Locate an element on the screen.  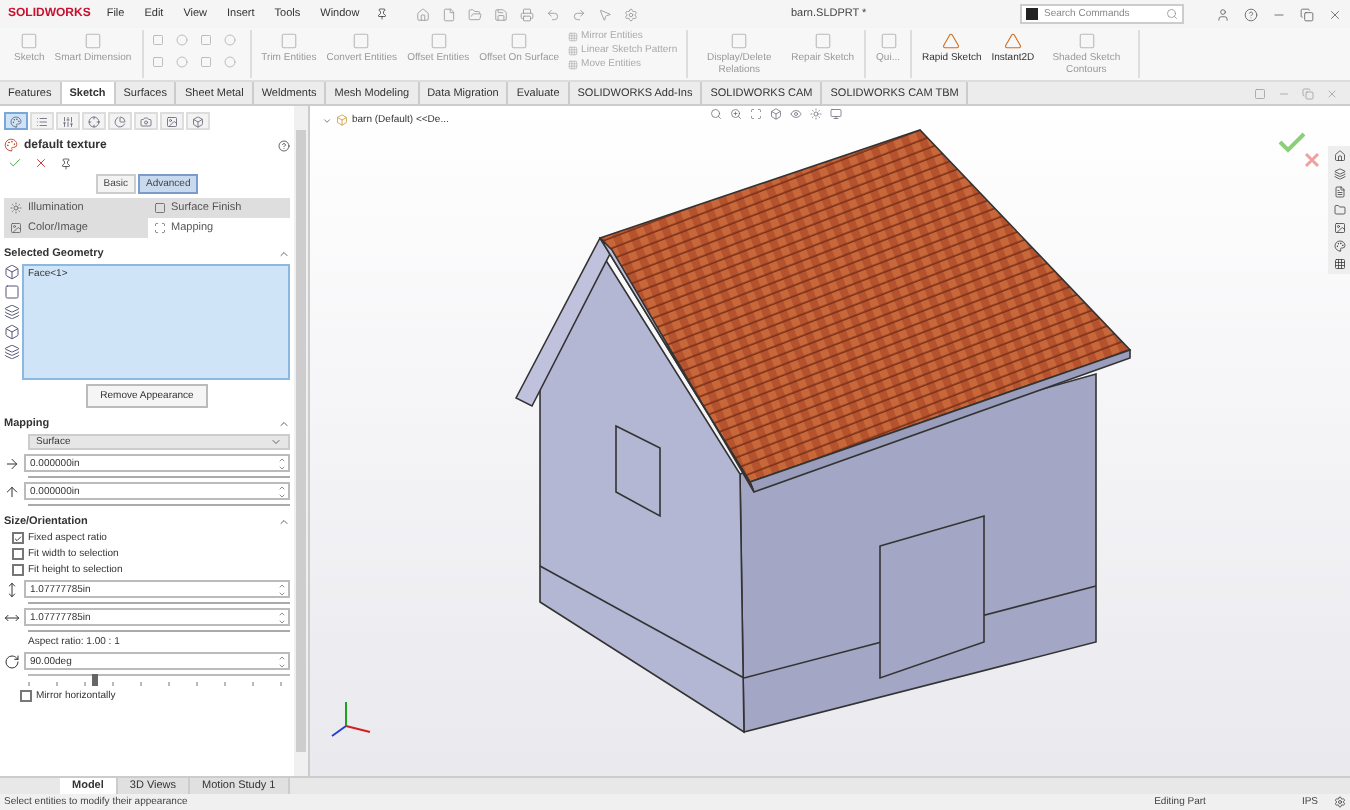
box-icon is located at coordinates (198, 121).